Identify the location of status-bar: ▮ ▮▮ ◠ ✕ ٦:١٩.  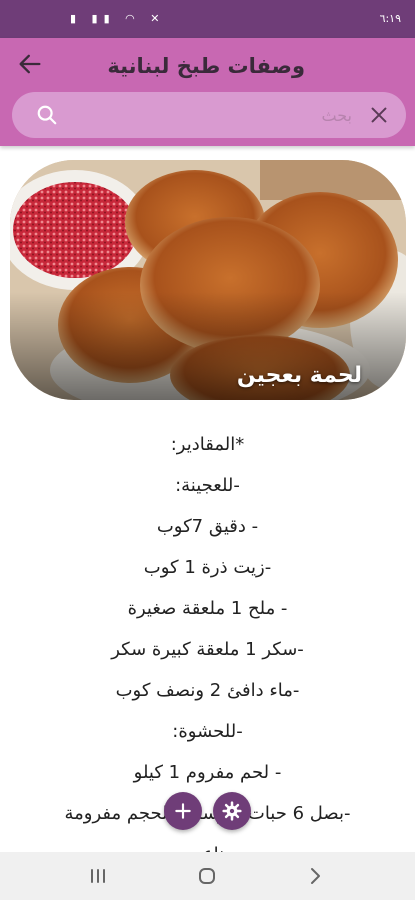
(207, 19).